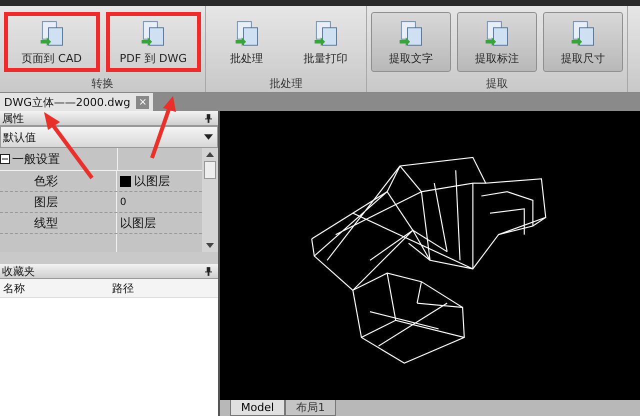  Describe the element at coordinates (36, 159) in the screenshot. I see `category-label: 一般设置` at that location.